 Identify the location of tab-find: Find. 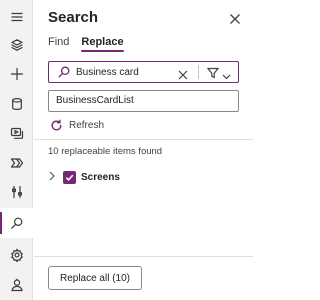
(58, 43).